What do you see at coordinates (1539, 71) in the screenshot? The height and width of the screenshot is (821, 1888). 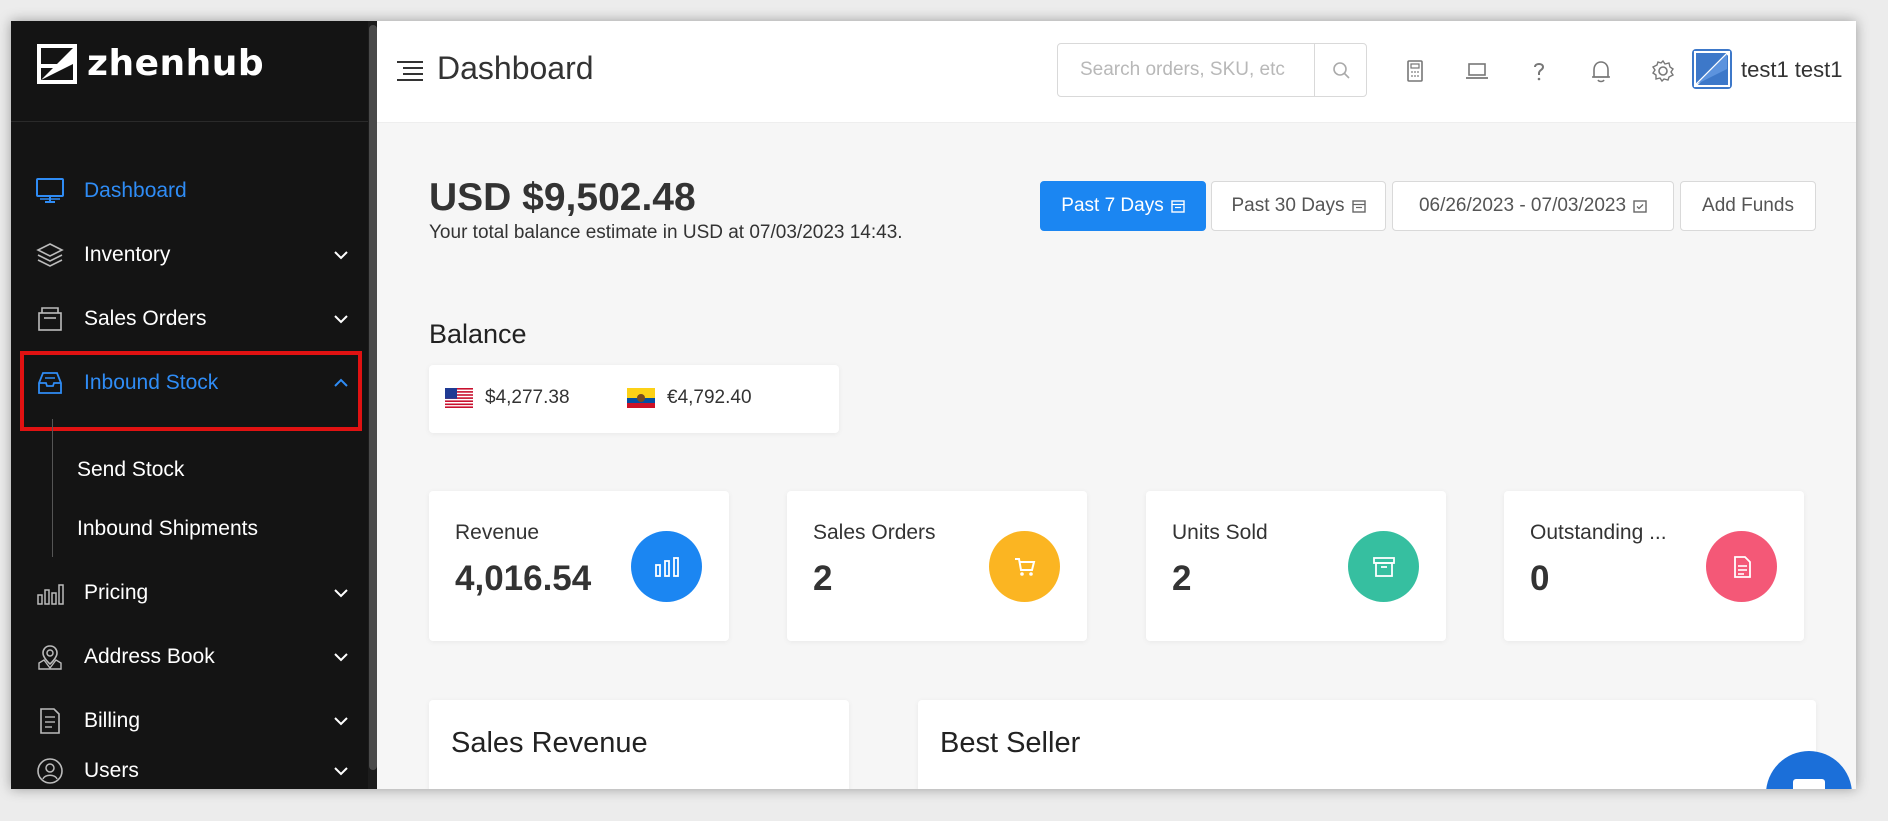 I see `help-icon` at bounding box center [1539, 71].